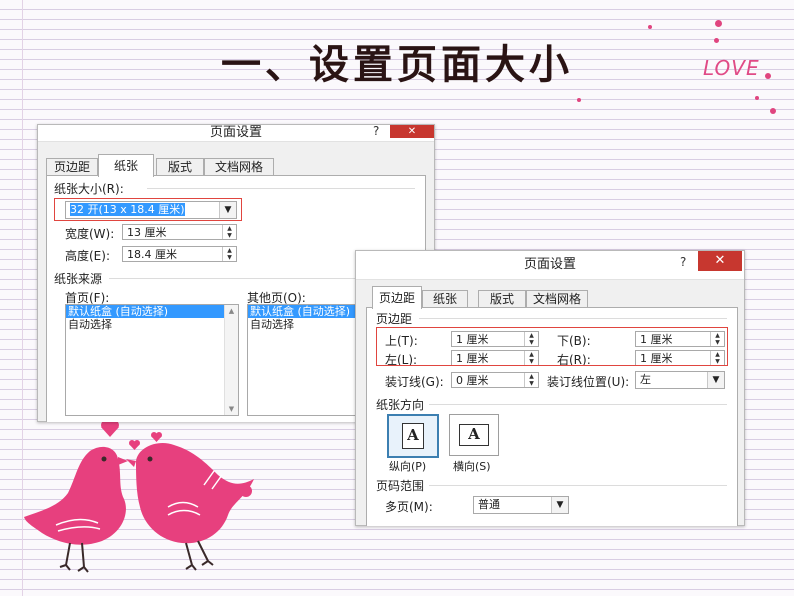  I want to click on width-spinner: 13 厘米 ▲ ▼, so click(179, 232).